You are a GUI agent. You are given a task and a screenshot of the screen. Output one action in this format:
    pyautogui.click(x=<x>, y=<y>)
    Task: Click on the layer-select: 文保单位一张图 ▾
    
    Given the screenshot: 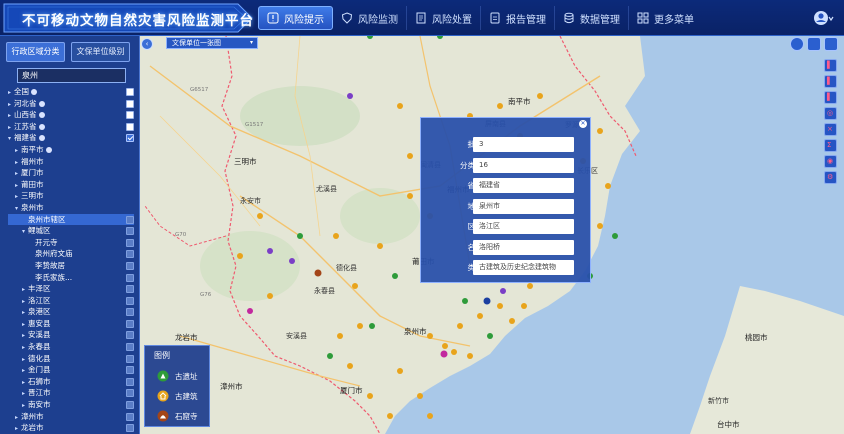 What is the action you would take?
    pyautogui.click(x=212, y=43)
    